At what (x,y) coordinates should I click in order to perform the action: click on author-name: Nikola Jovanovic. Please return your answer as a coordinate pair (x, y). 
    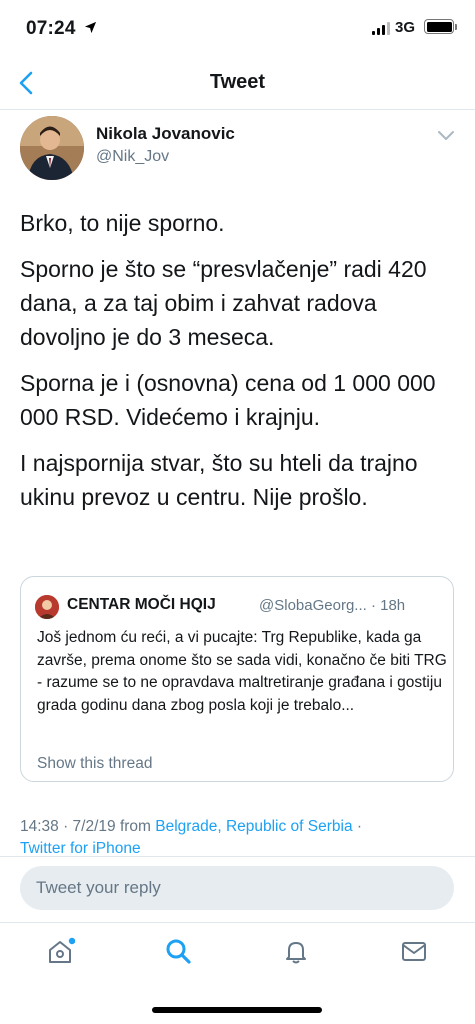
    Looking at the image, I should click on (165, 134).